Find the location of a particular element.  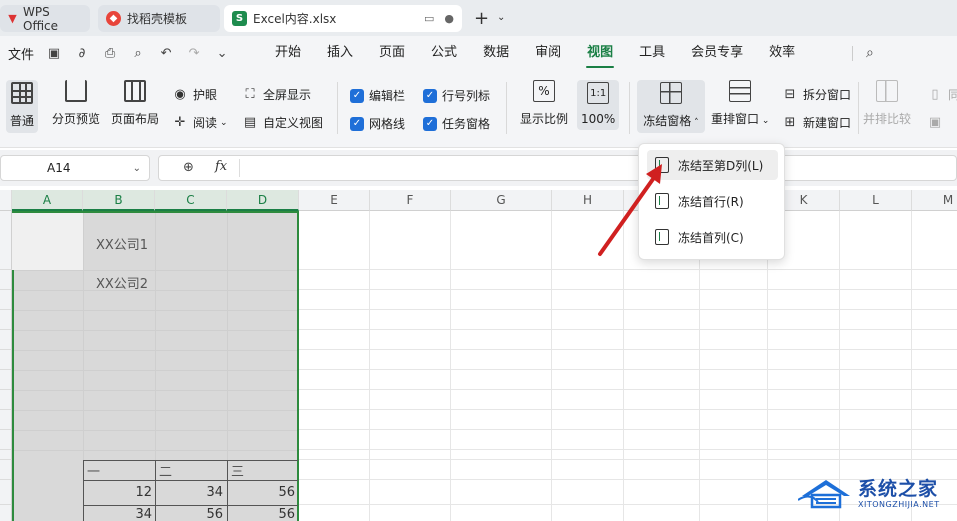

divider is located at coordinates (858, 108).